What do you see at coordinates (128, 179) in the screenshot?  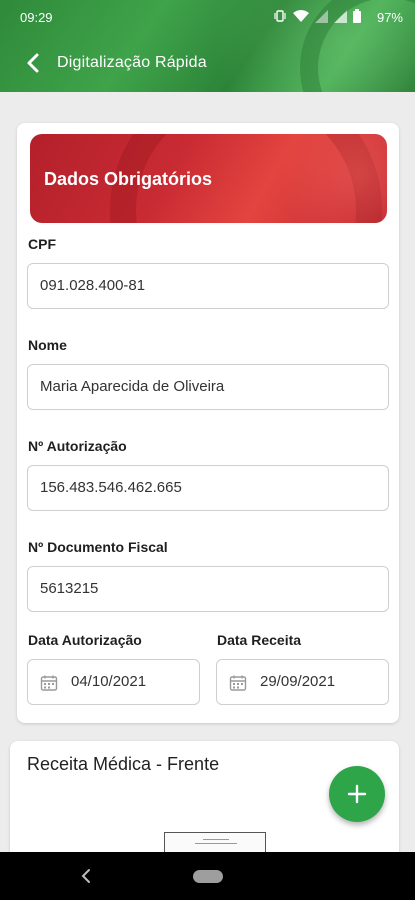 I see `banner-title: Dados Obrigatórios` at bounding box center [128, 179].